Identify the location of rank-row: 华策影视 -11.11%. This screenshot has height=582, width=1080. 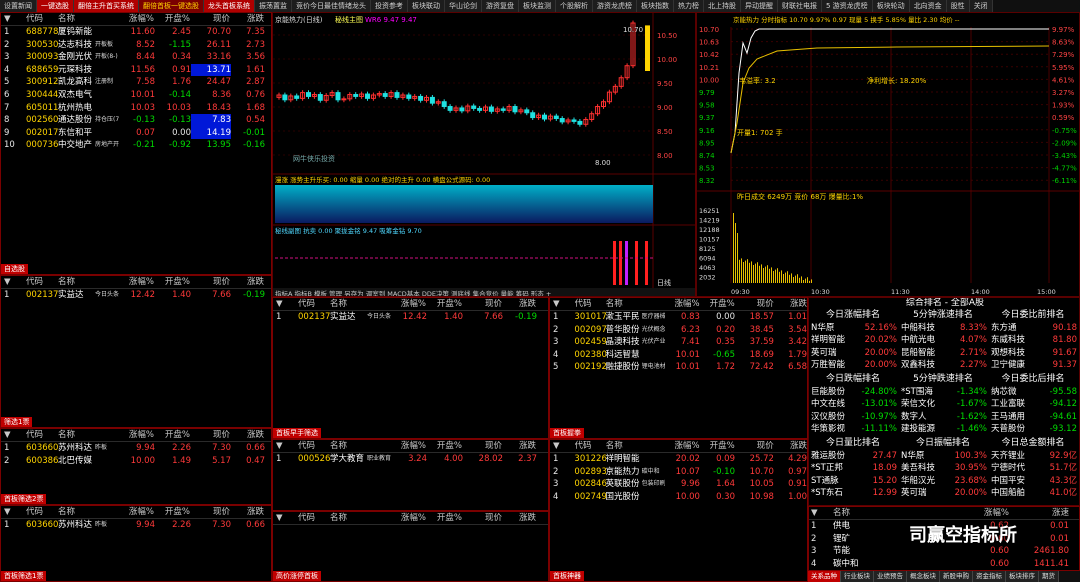
(854, 429).